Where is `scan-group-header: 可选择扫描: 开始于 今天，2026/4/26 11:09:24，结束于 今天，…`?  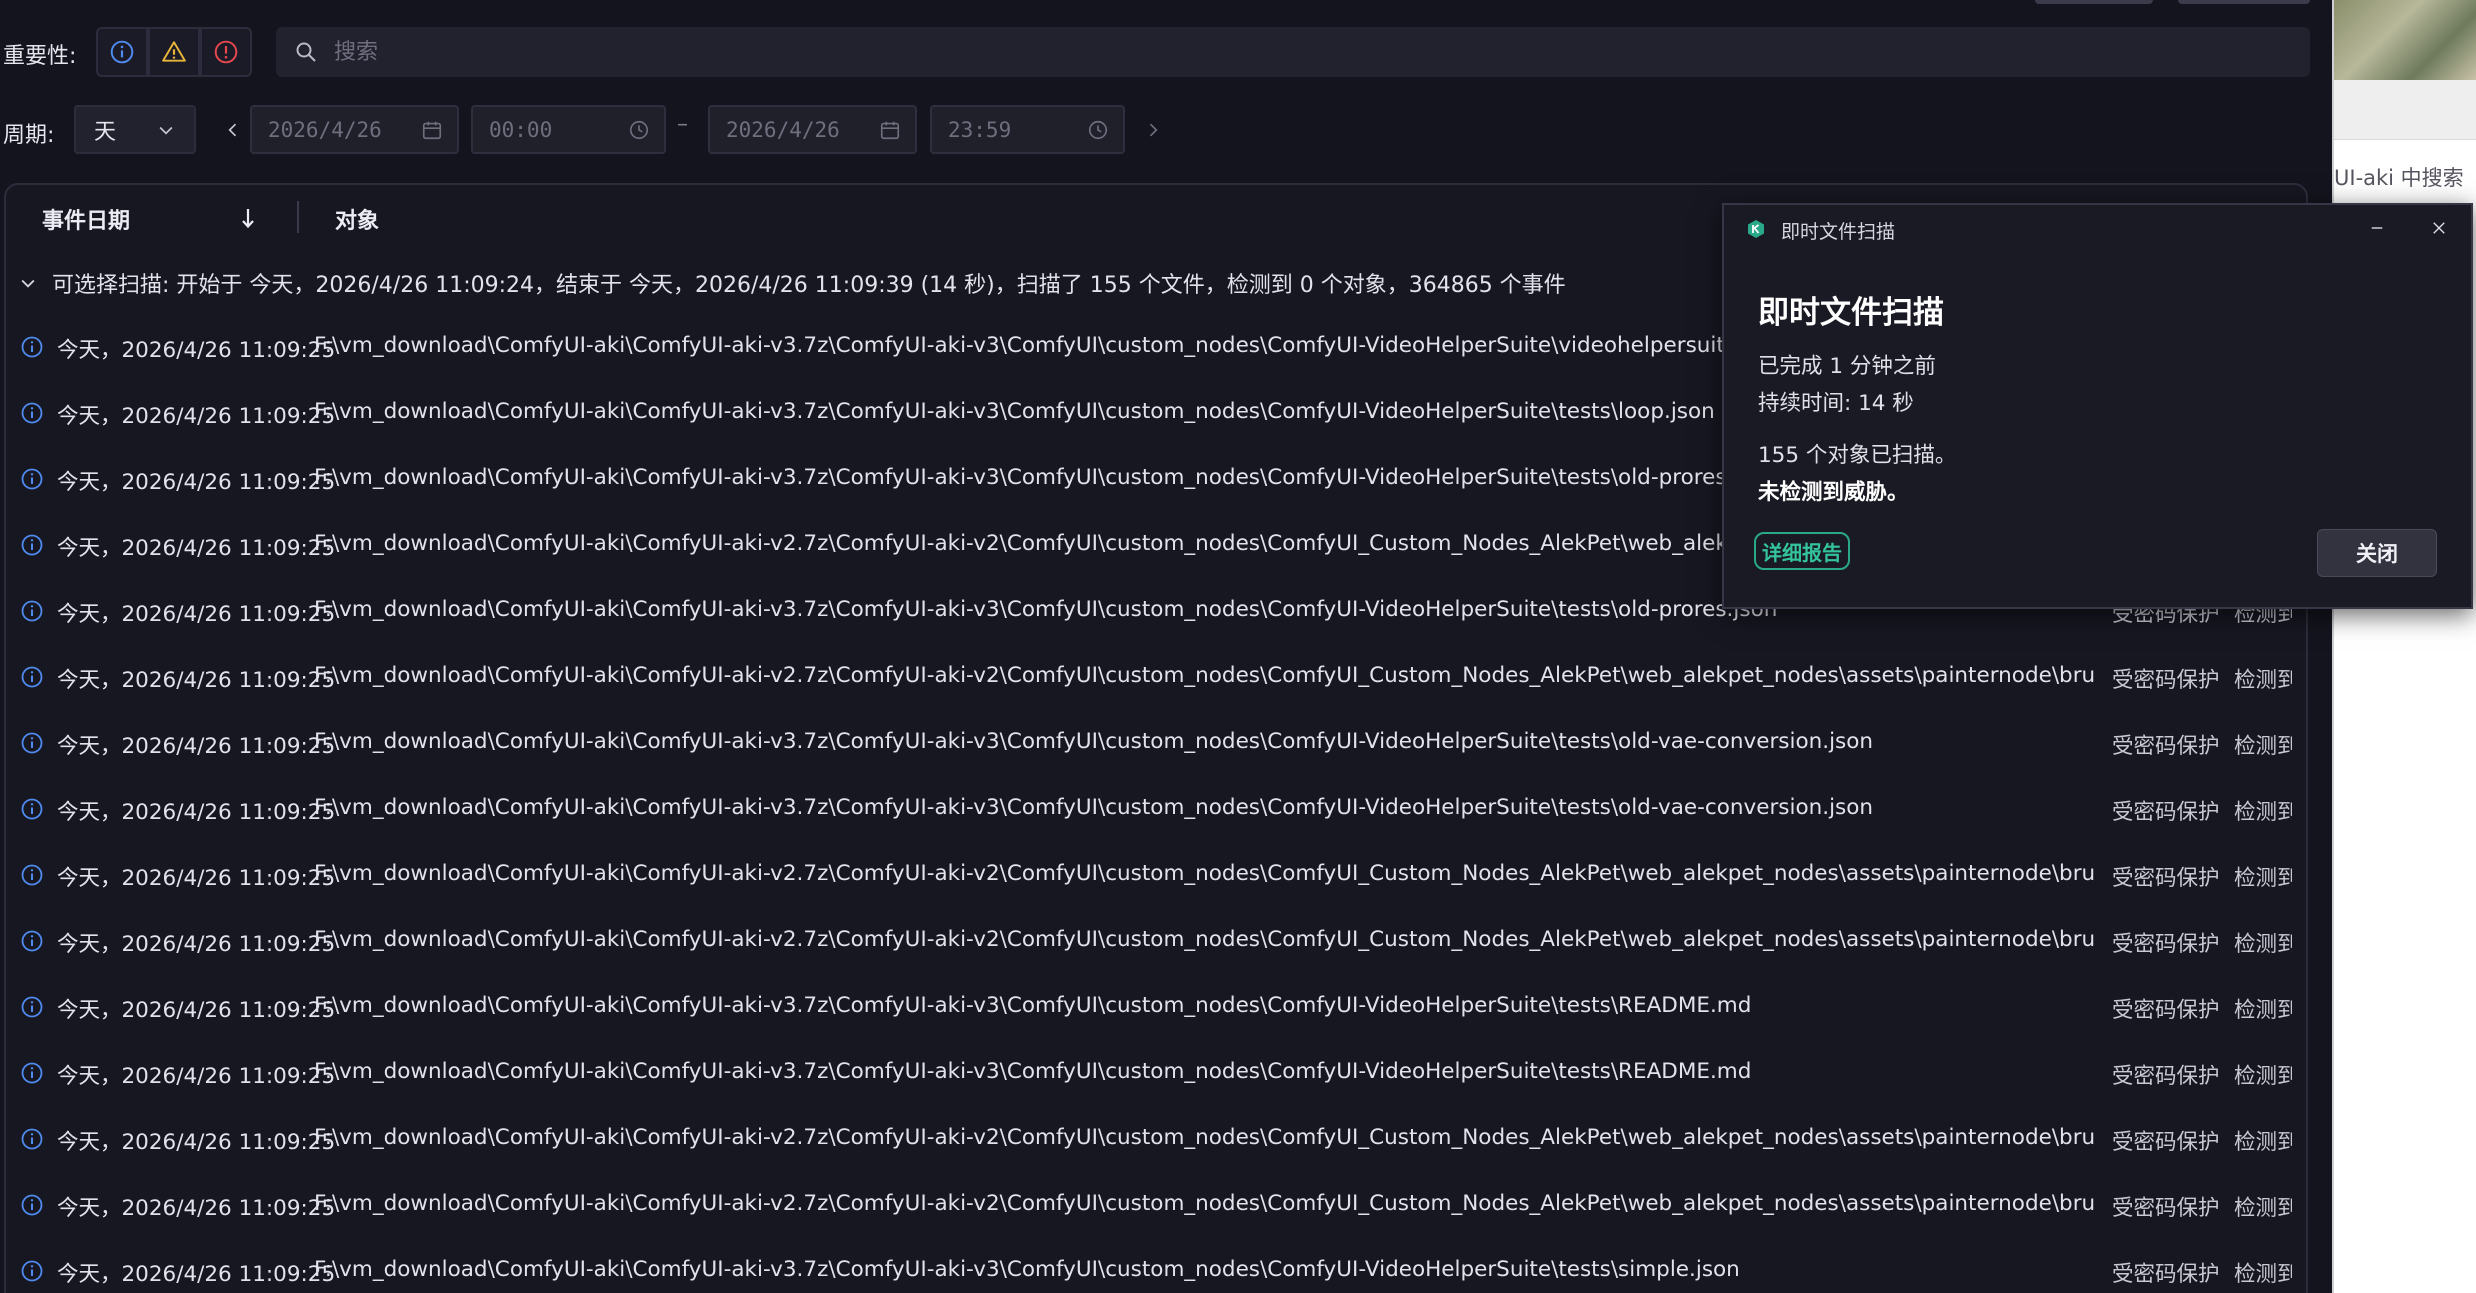 scan-group-header: 可选择扫描: 开始于 今天，2026/4/26 11:09:24，结束于 今天，… is located at coordinates (786, 283).